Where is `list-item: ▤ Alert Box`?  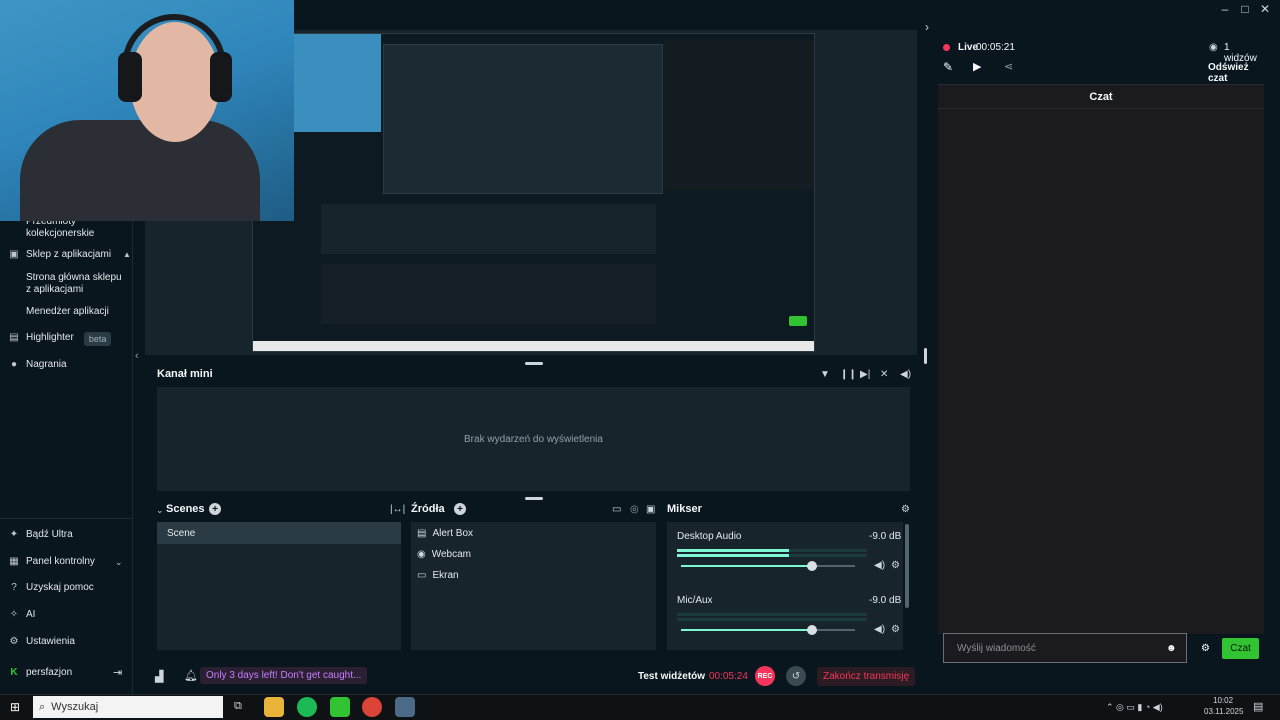
list-item: ▤ Alert Box is located at coordinates (445, 533).